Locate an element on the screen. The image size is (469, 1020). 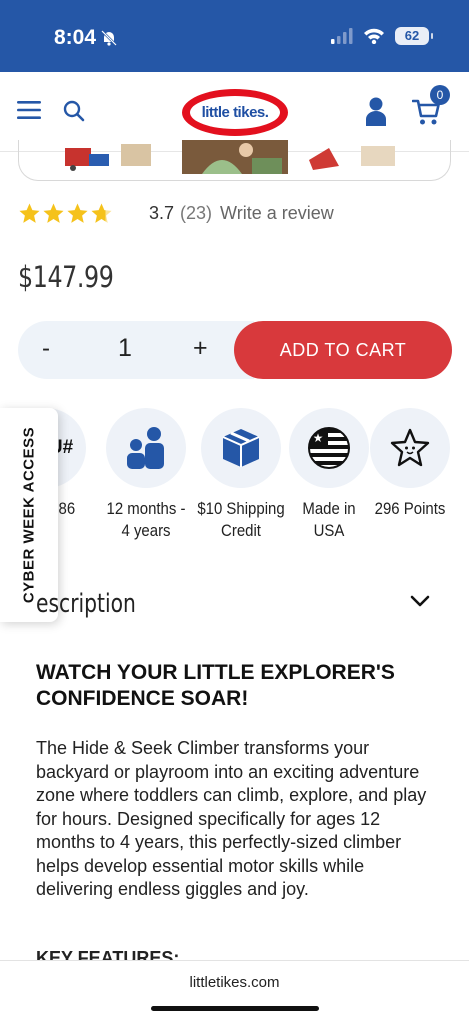
feature-points: 296 Points is located at coordinates (410, 464).